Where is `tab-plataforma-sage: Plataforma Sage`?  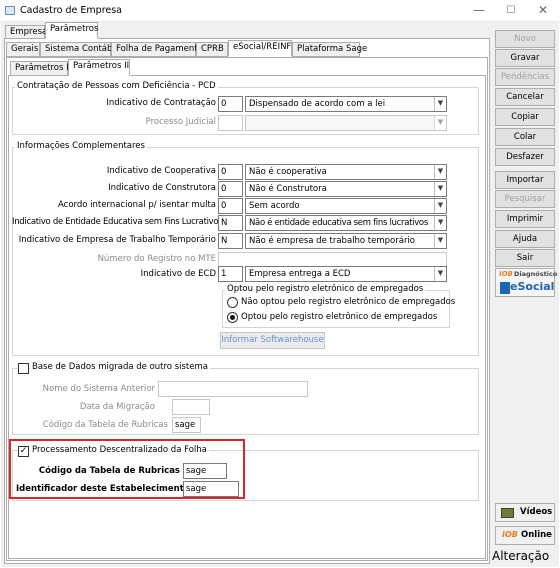
tab-plataforma-sage: Plataforma Sage is located at coordinates (329, 49).